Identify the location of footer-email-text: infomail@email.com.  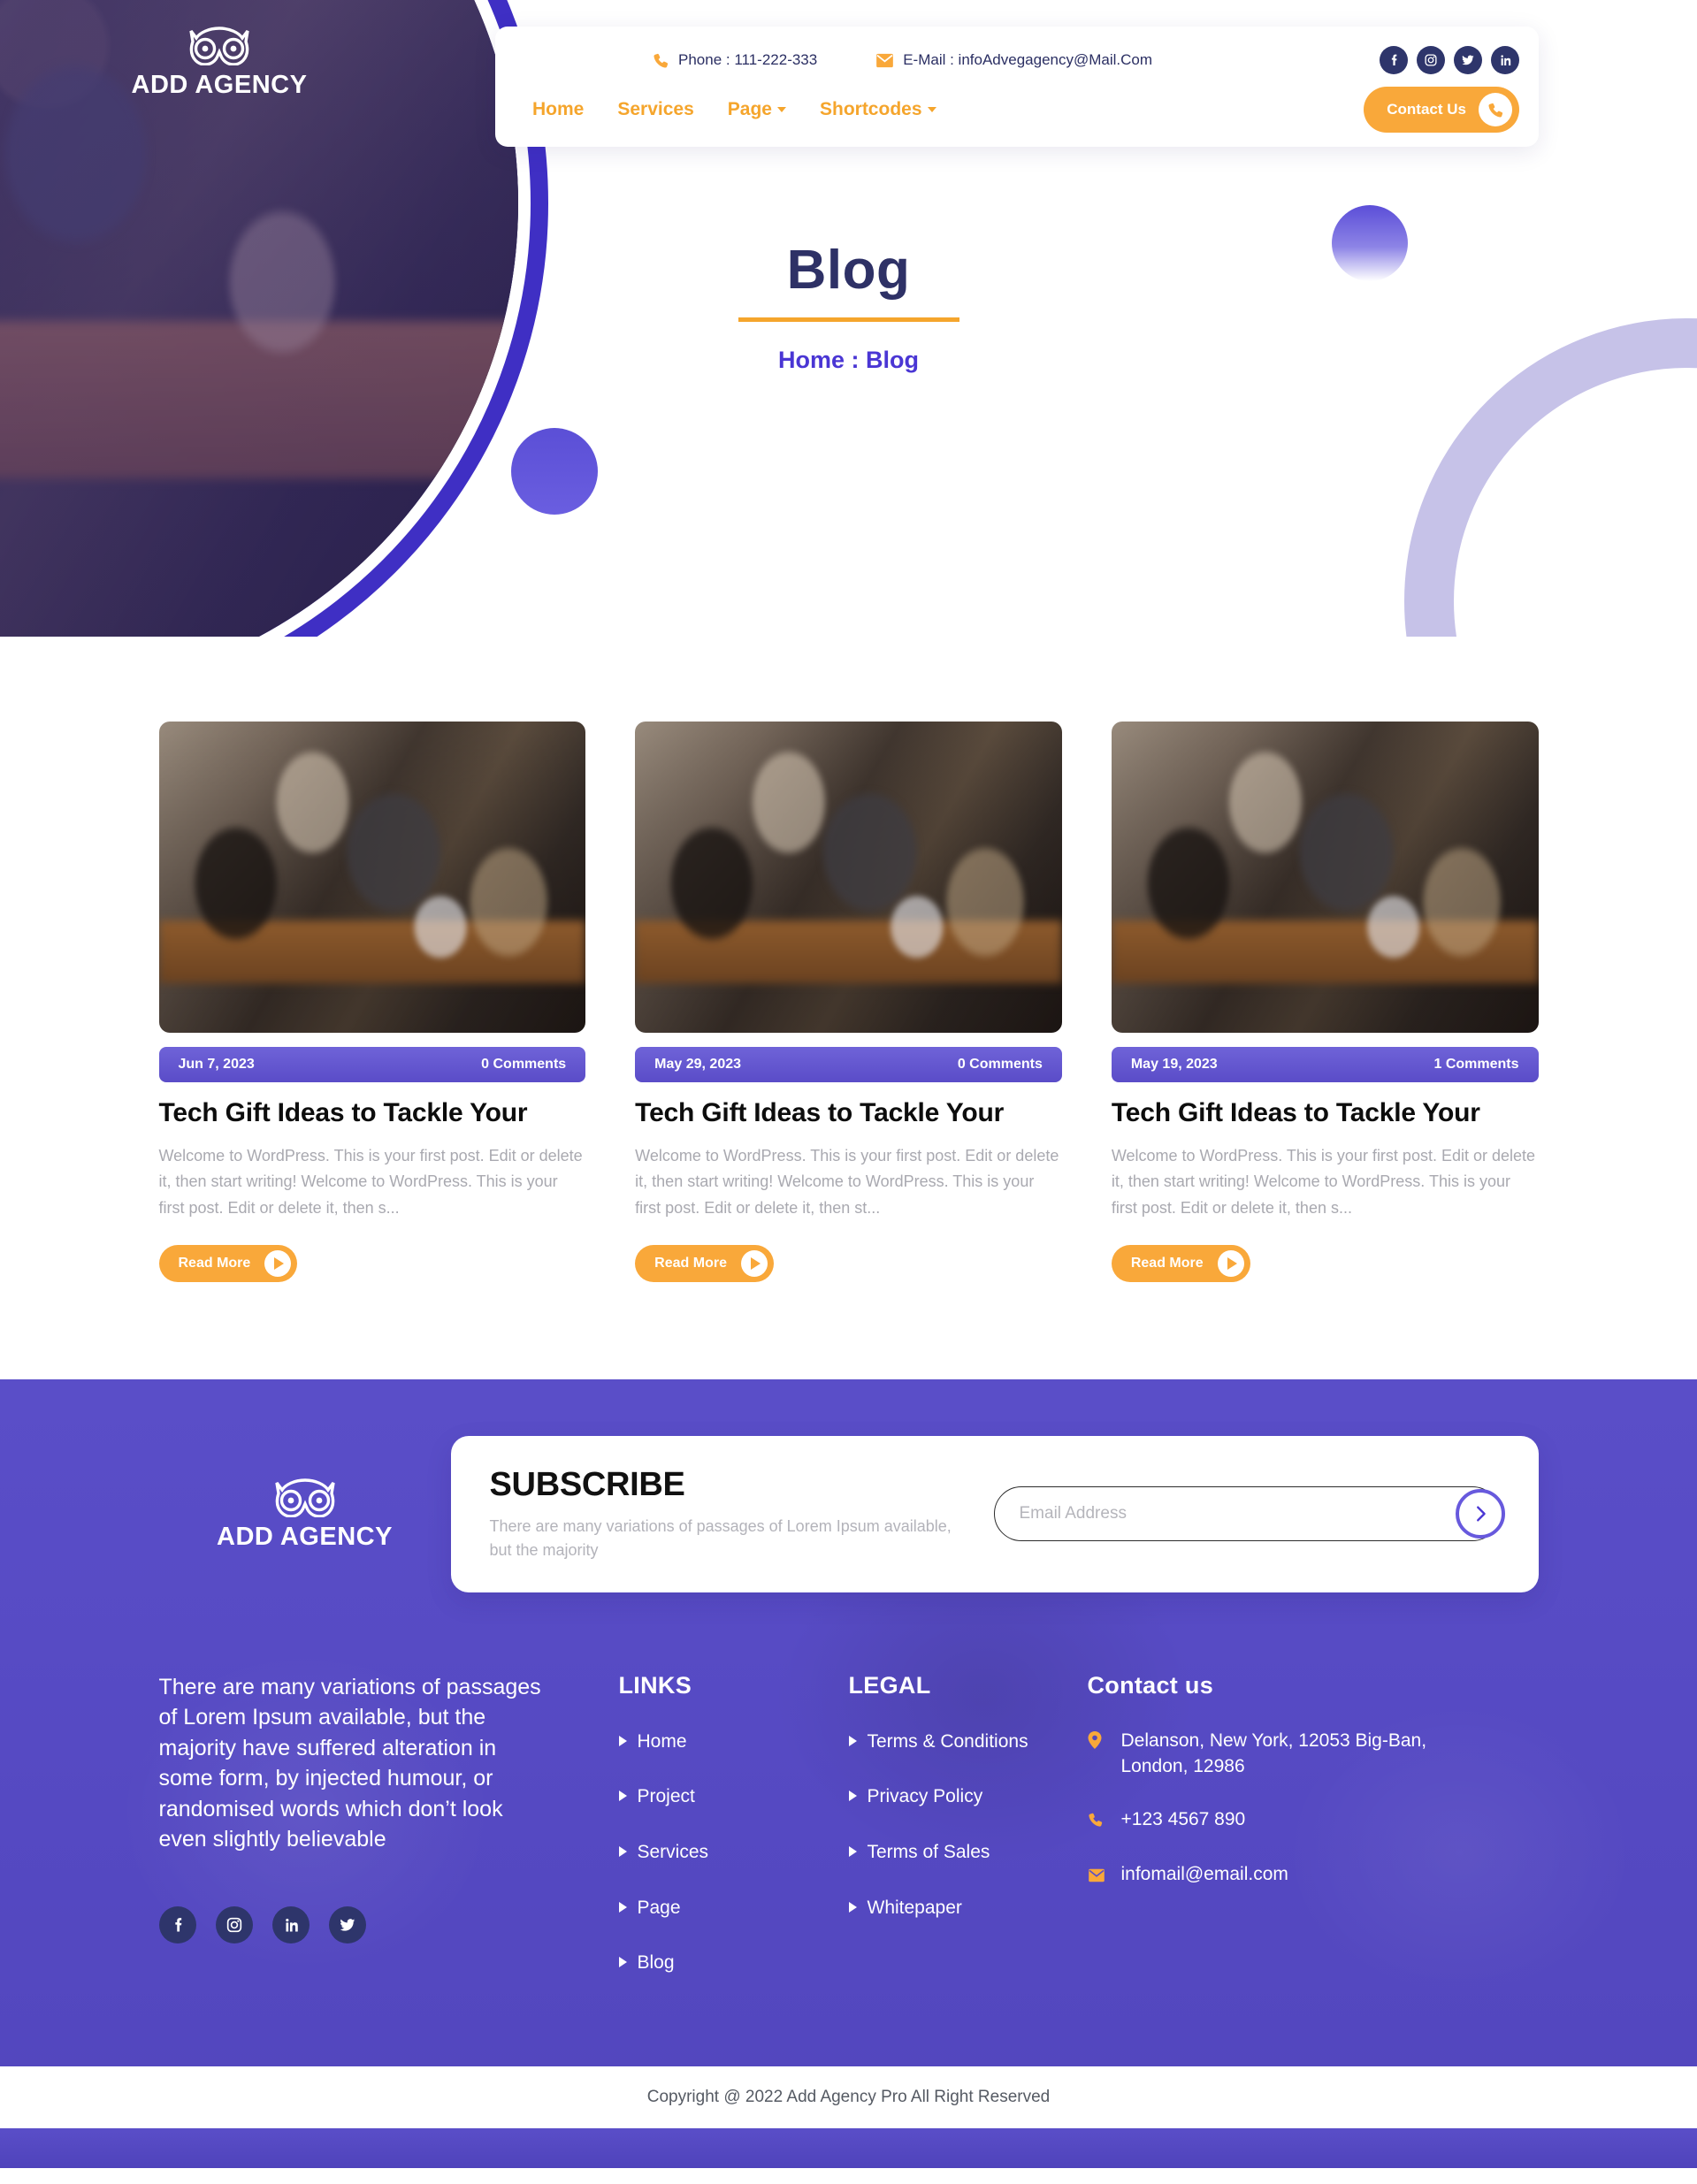
(1204, 1874).